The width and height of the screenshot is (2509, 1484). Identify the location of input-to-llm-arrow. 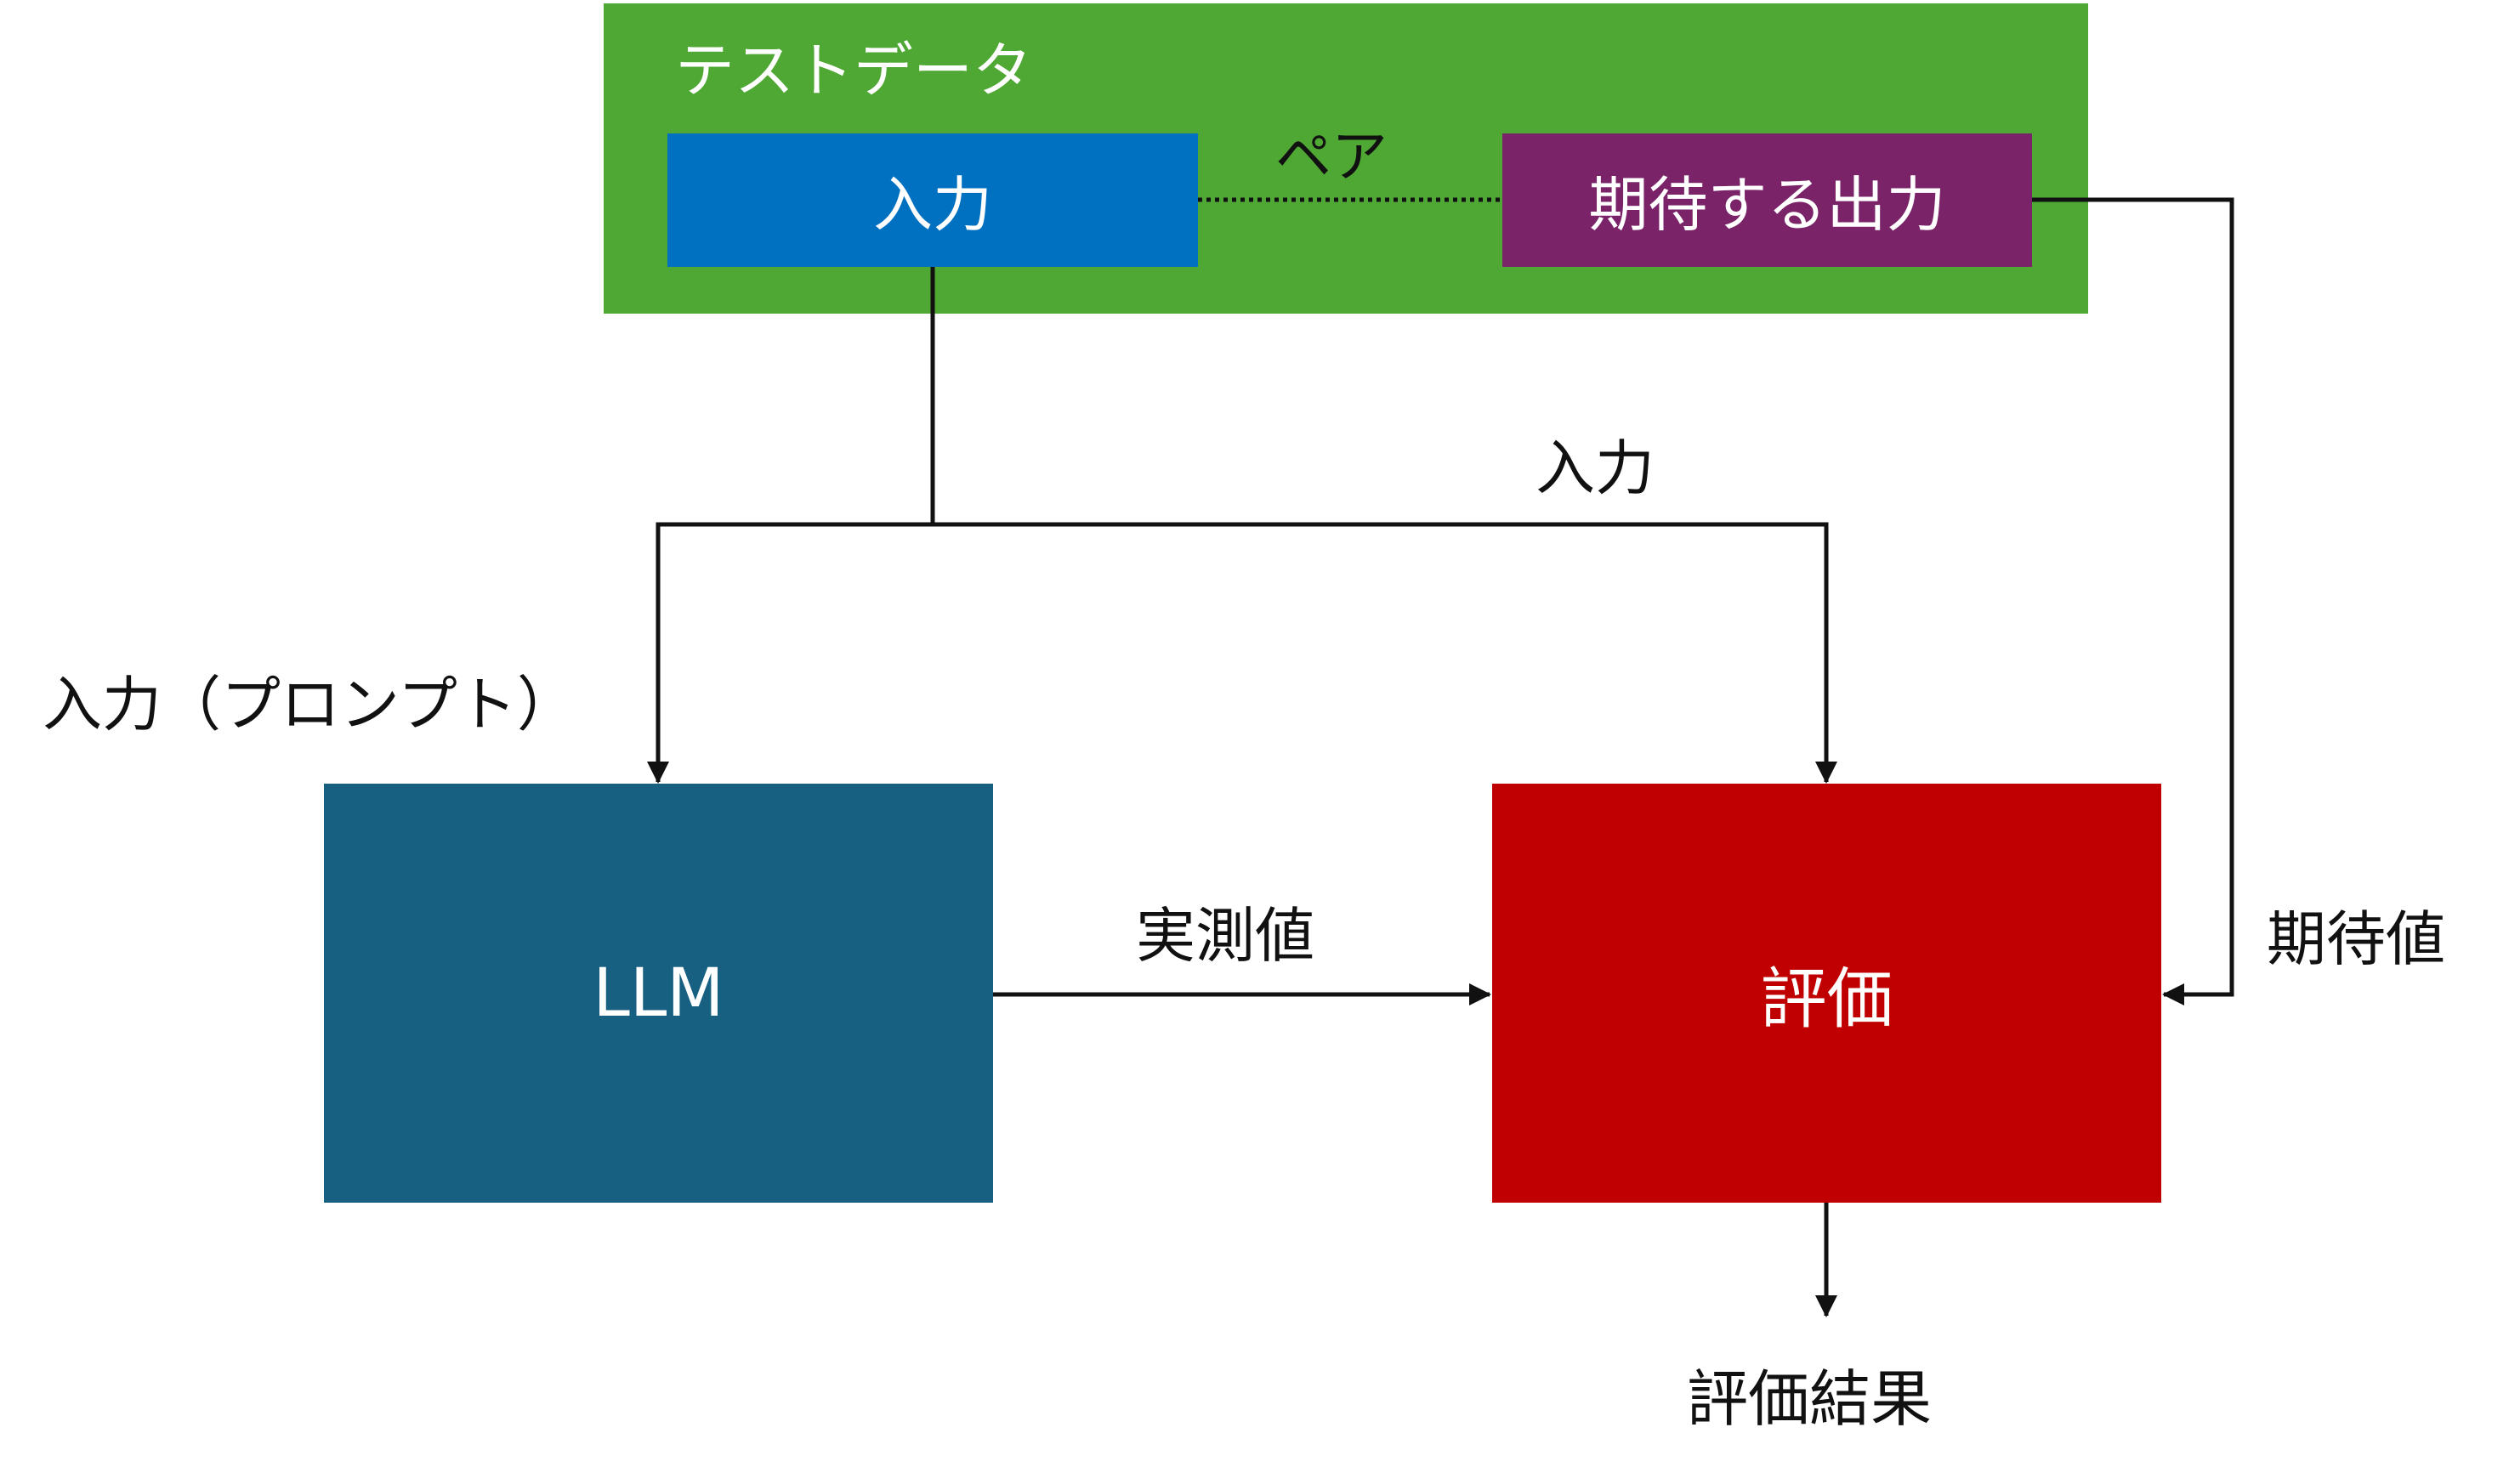
(790, 653).